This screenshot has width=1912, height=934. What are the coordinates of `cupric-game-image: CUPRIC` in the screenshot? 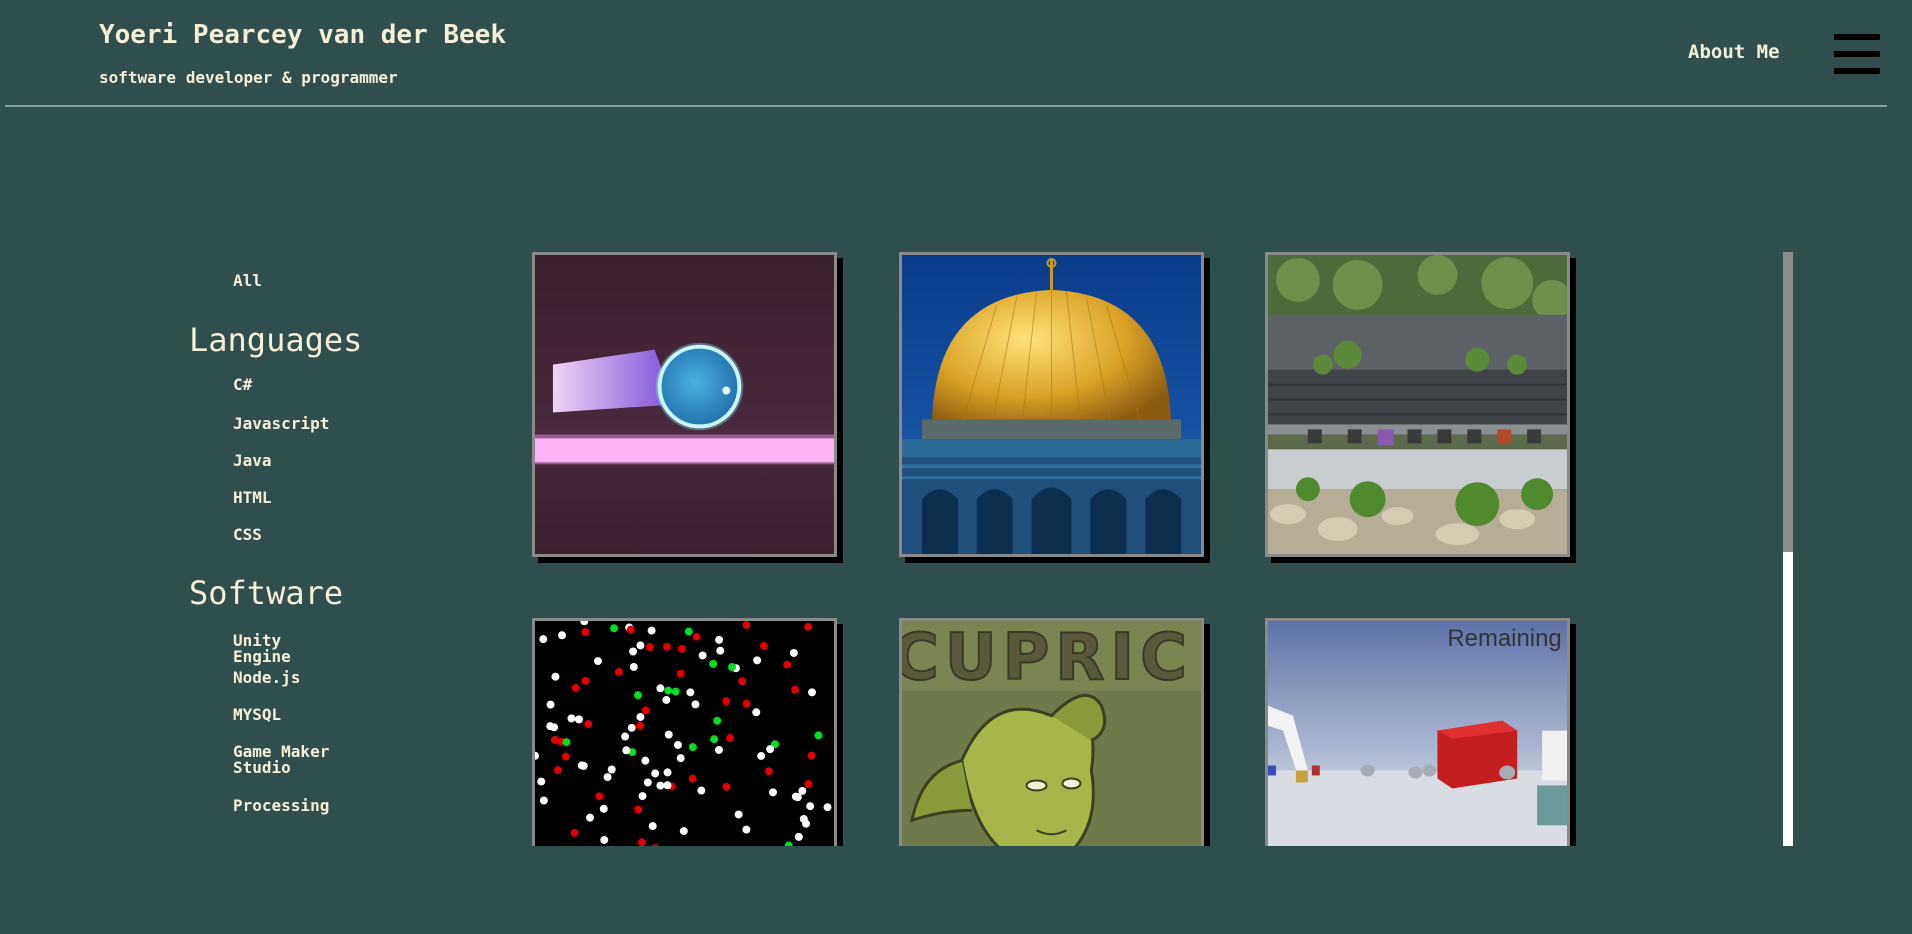 It's located at (1051, 733).